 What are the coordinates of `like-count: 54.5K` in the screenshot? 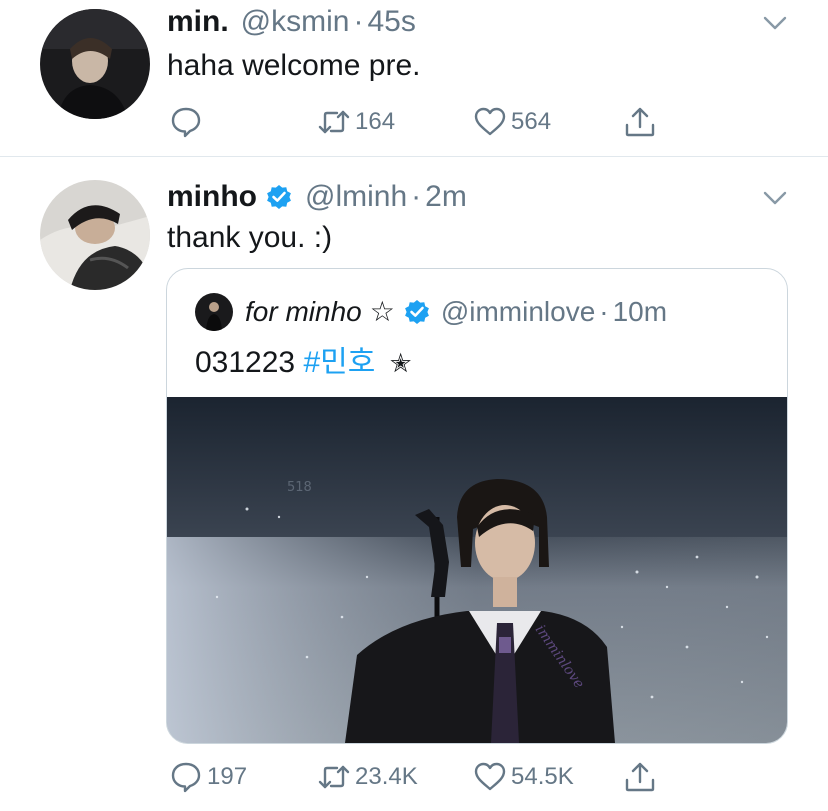 It's located at (542, 776).